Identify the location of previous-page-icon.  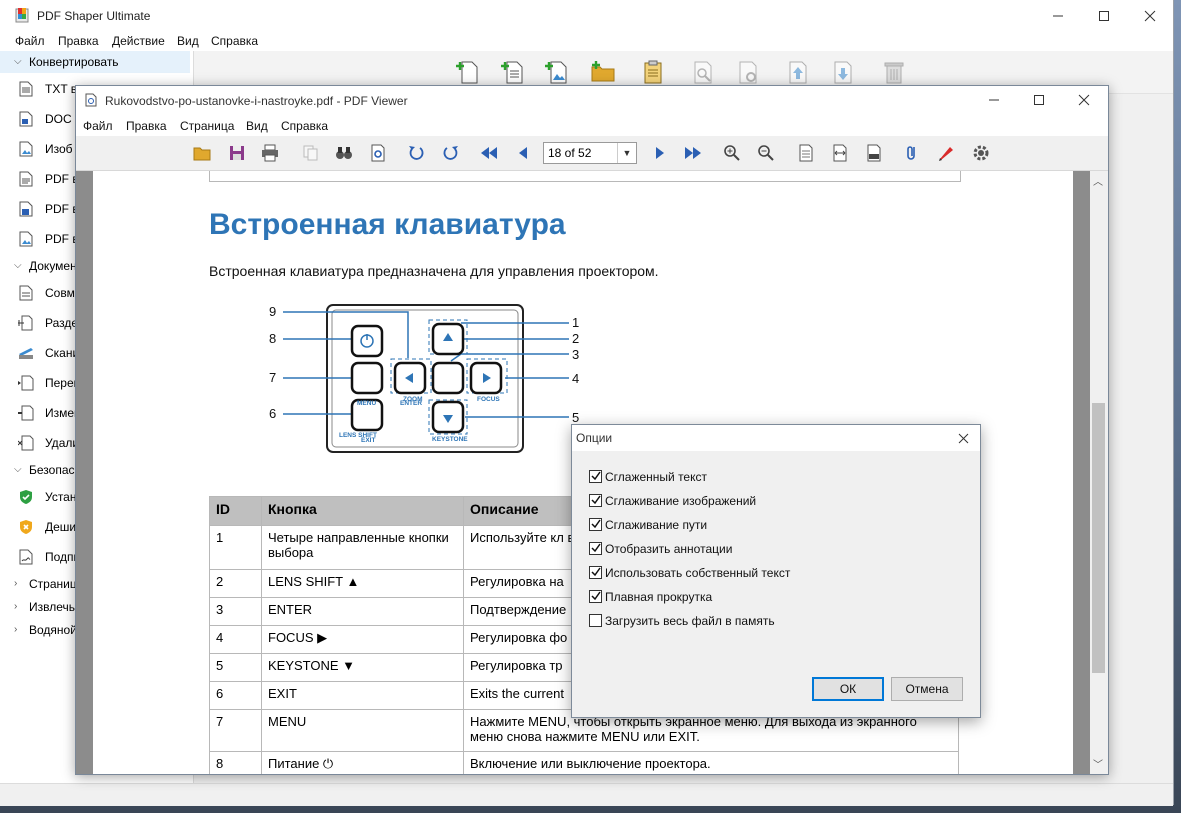
(523, 153).